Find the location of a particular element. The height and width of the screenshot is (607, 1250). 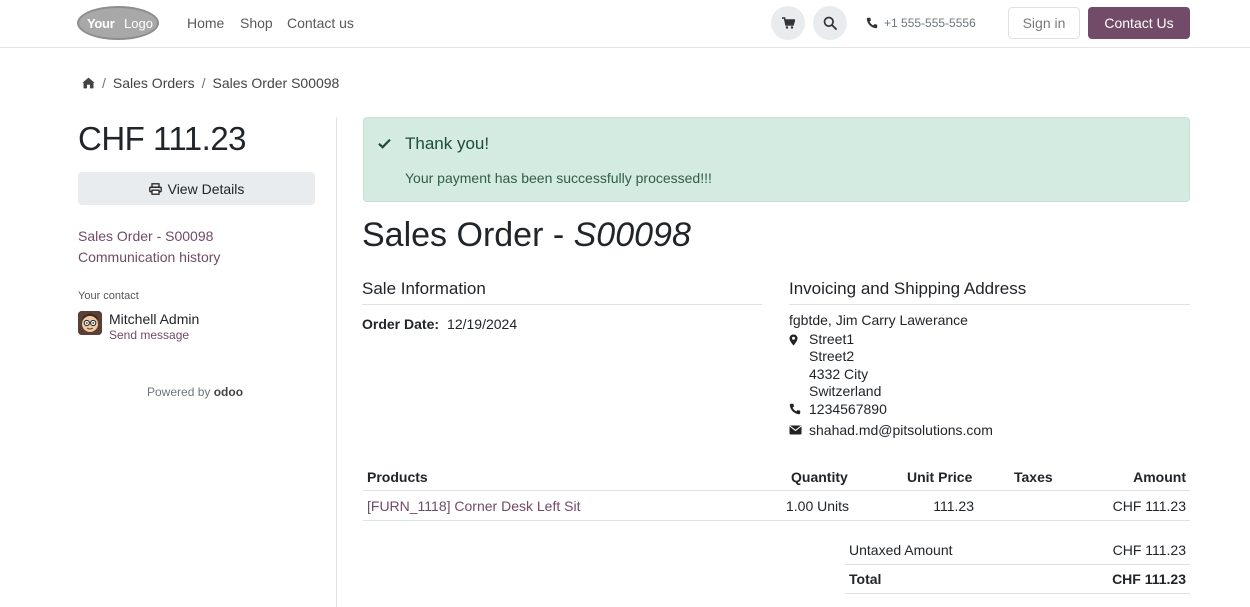

column-header-products: Products is located at coordinates (397, 477).